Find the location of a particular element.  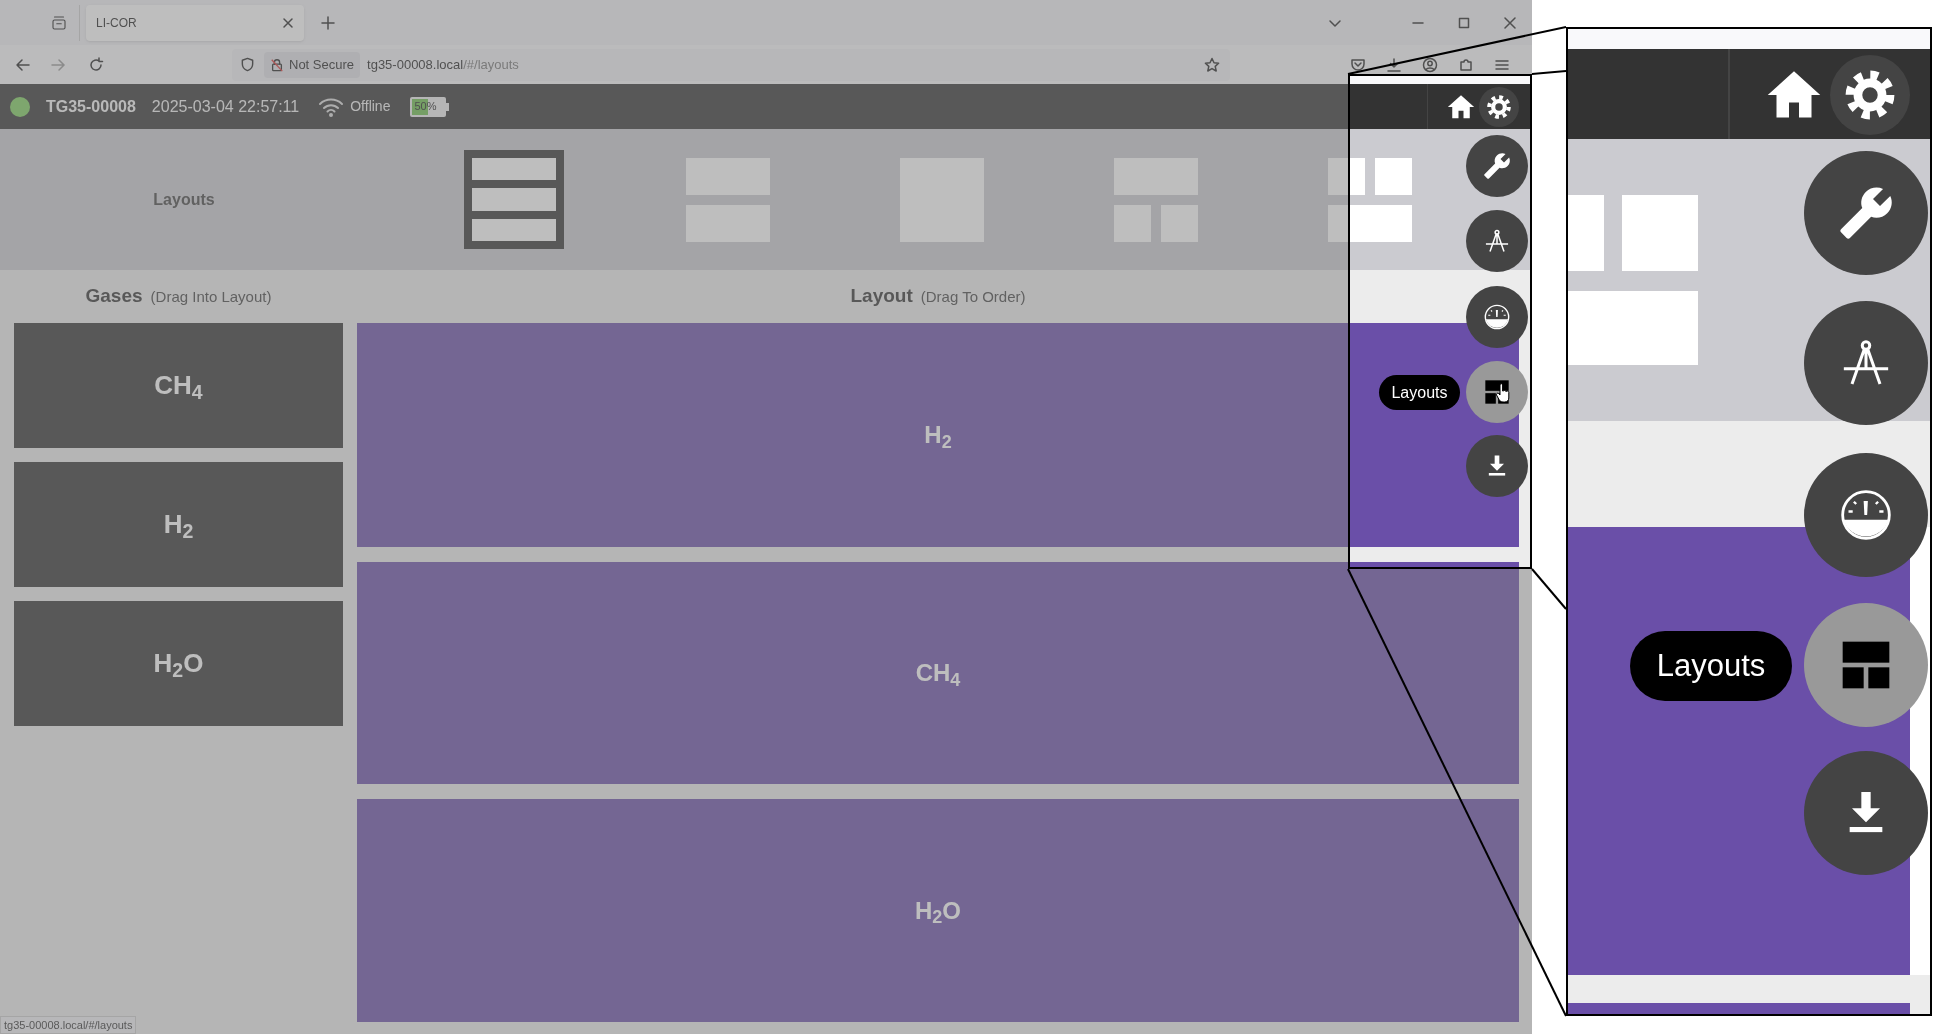

reload-icon is located at coordinates (96, 64).